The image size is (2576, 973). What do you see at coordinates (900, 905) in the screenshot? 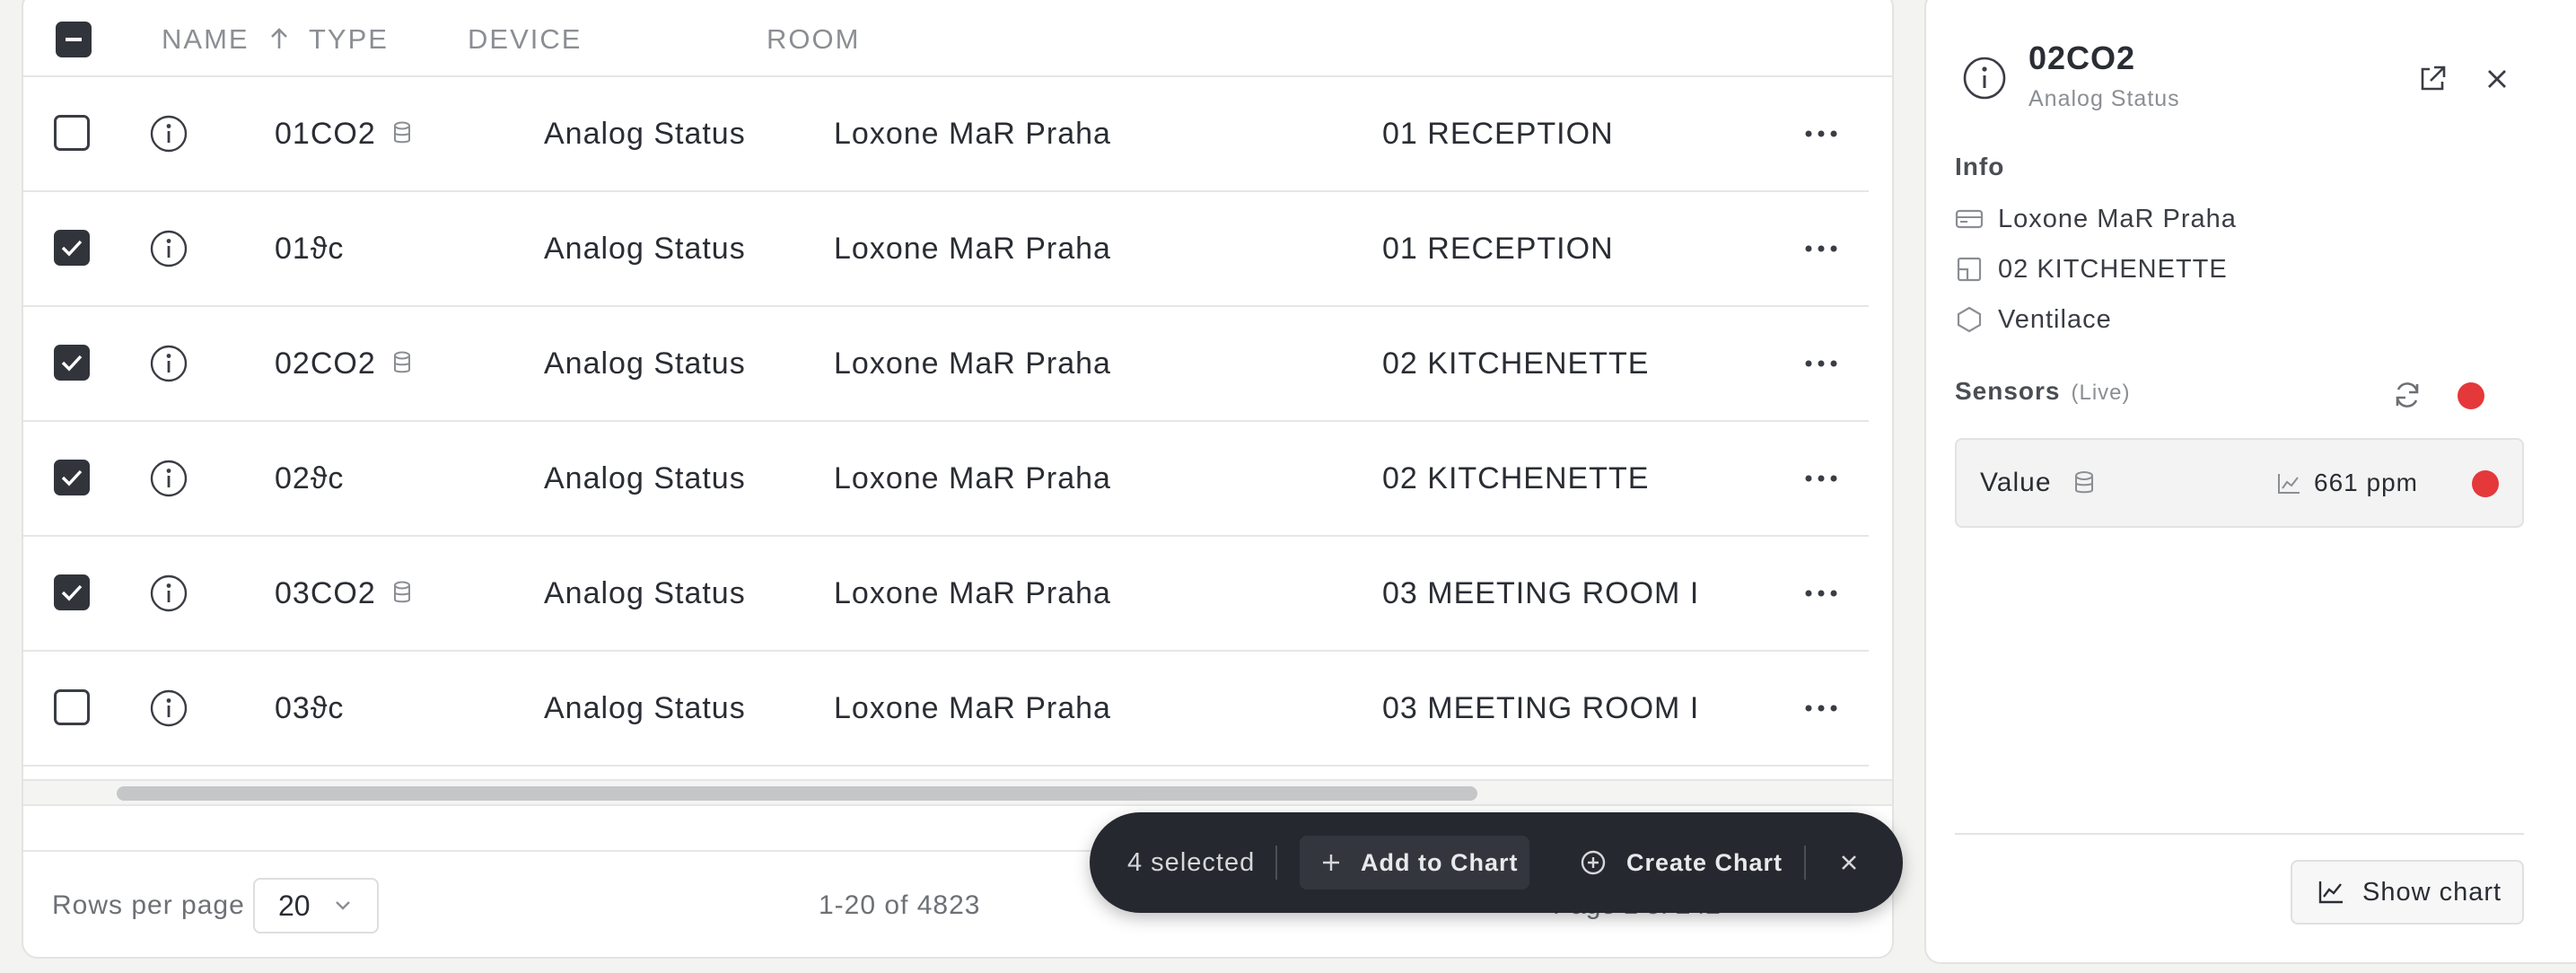
I see `pagination-range: 1-20 of 4823` at bounding box center [900, 905].